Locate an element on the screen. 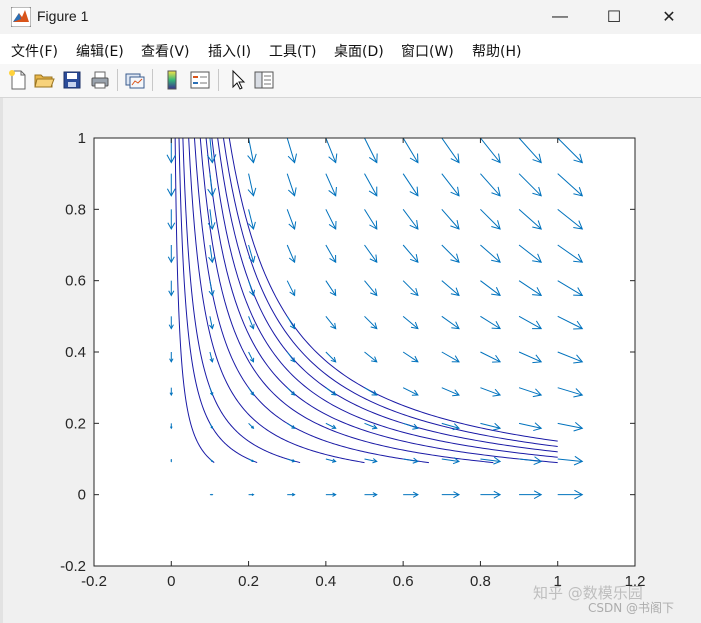 This screenshot has width=701, height=623. watermark-csdn: CSDN @书阁下 is located at coordinates (631, 608).